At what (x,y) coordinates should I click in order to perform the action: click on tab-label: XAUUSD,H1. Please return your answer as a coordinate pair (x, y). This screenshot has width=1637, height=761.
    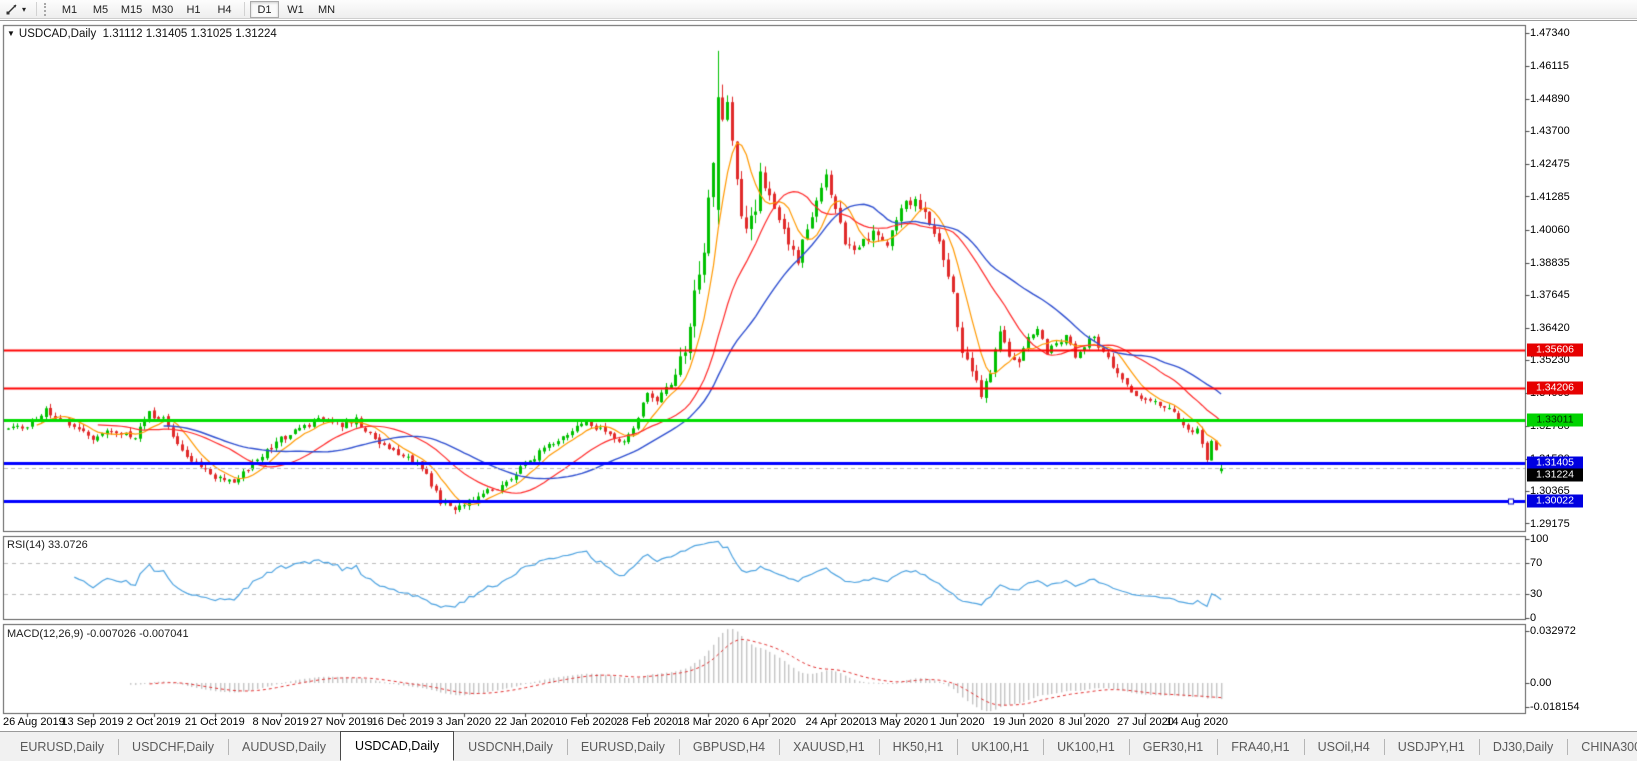
    Looking at the image, I should click on (829, 746).